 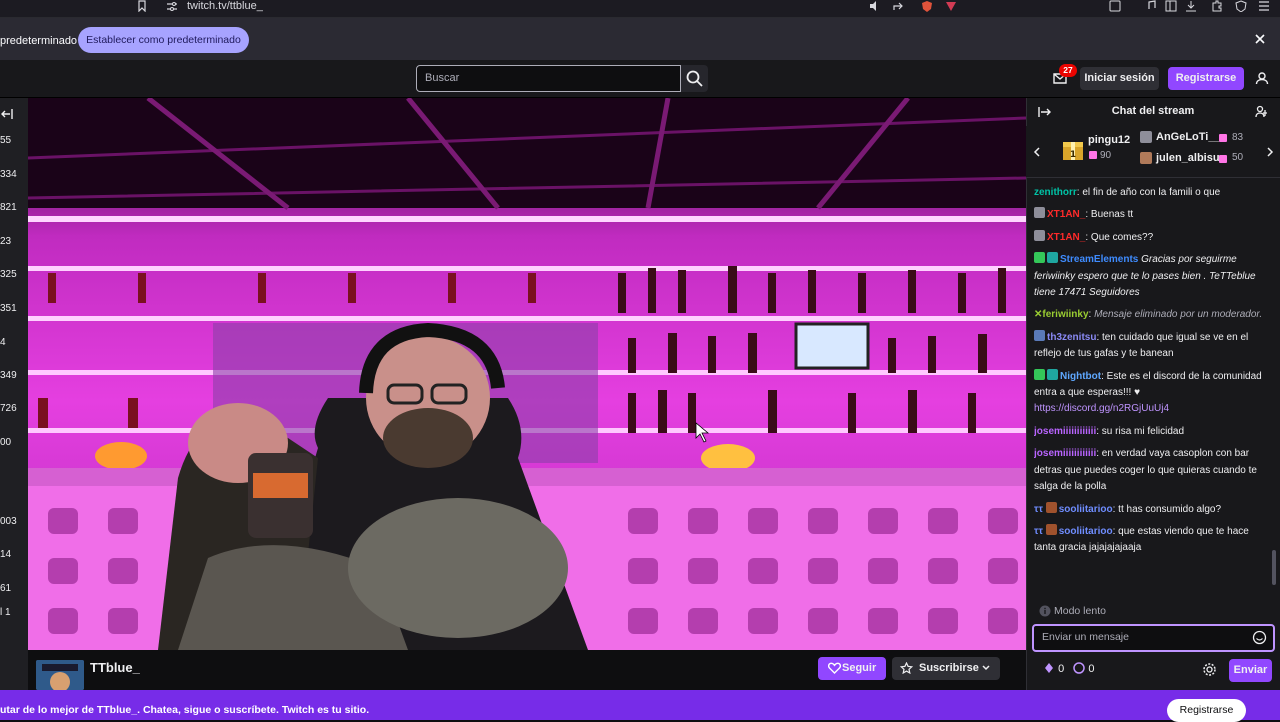 What do you see at coordinates (1250, 670) in the screenshot?
I see `send-button: Enviar` at bounding box center [1250, 670].